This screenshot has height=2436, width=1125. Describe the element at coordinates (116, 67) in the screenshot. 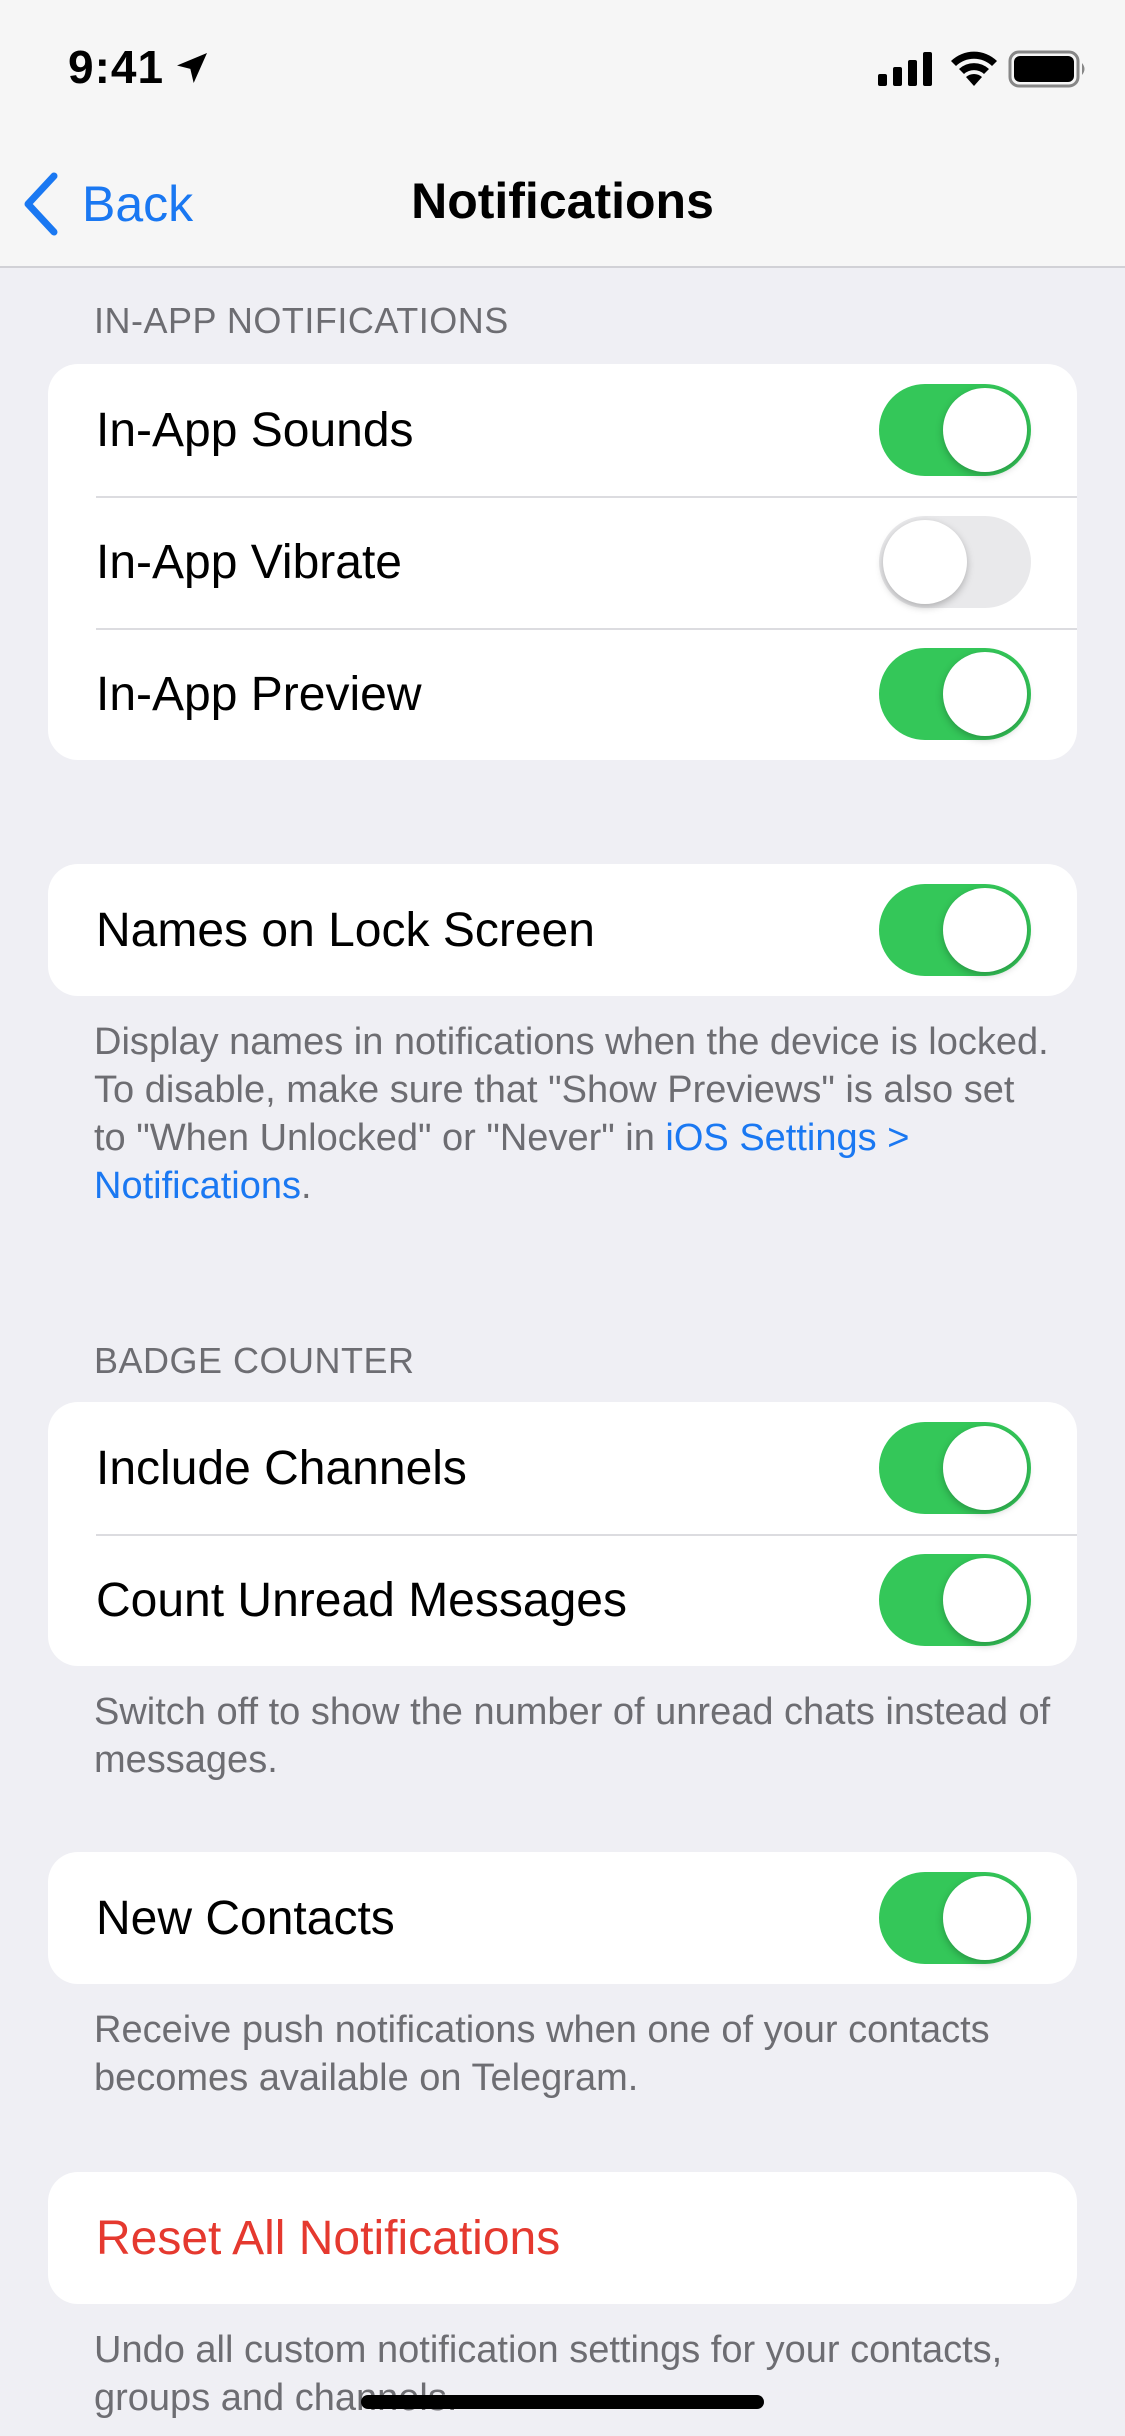

I see `status-time: 9:41` at that location.